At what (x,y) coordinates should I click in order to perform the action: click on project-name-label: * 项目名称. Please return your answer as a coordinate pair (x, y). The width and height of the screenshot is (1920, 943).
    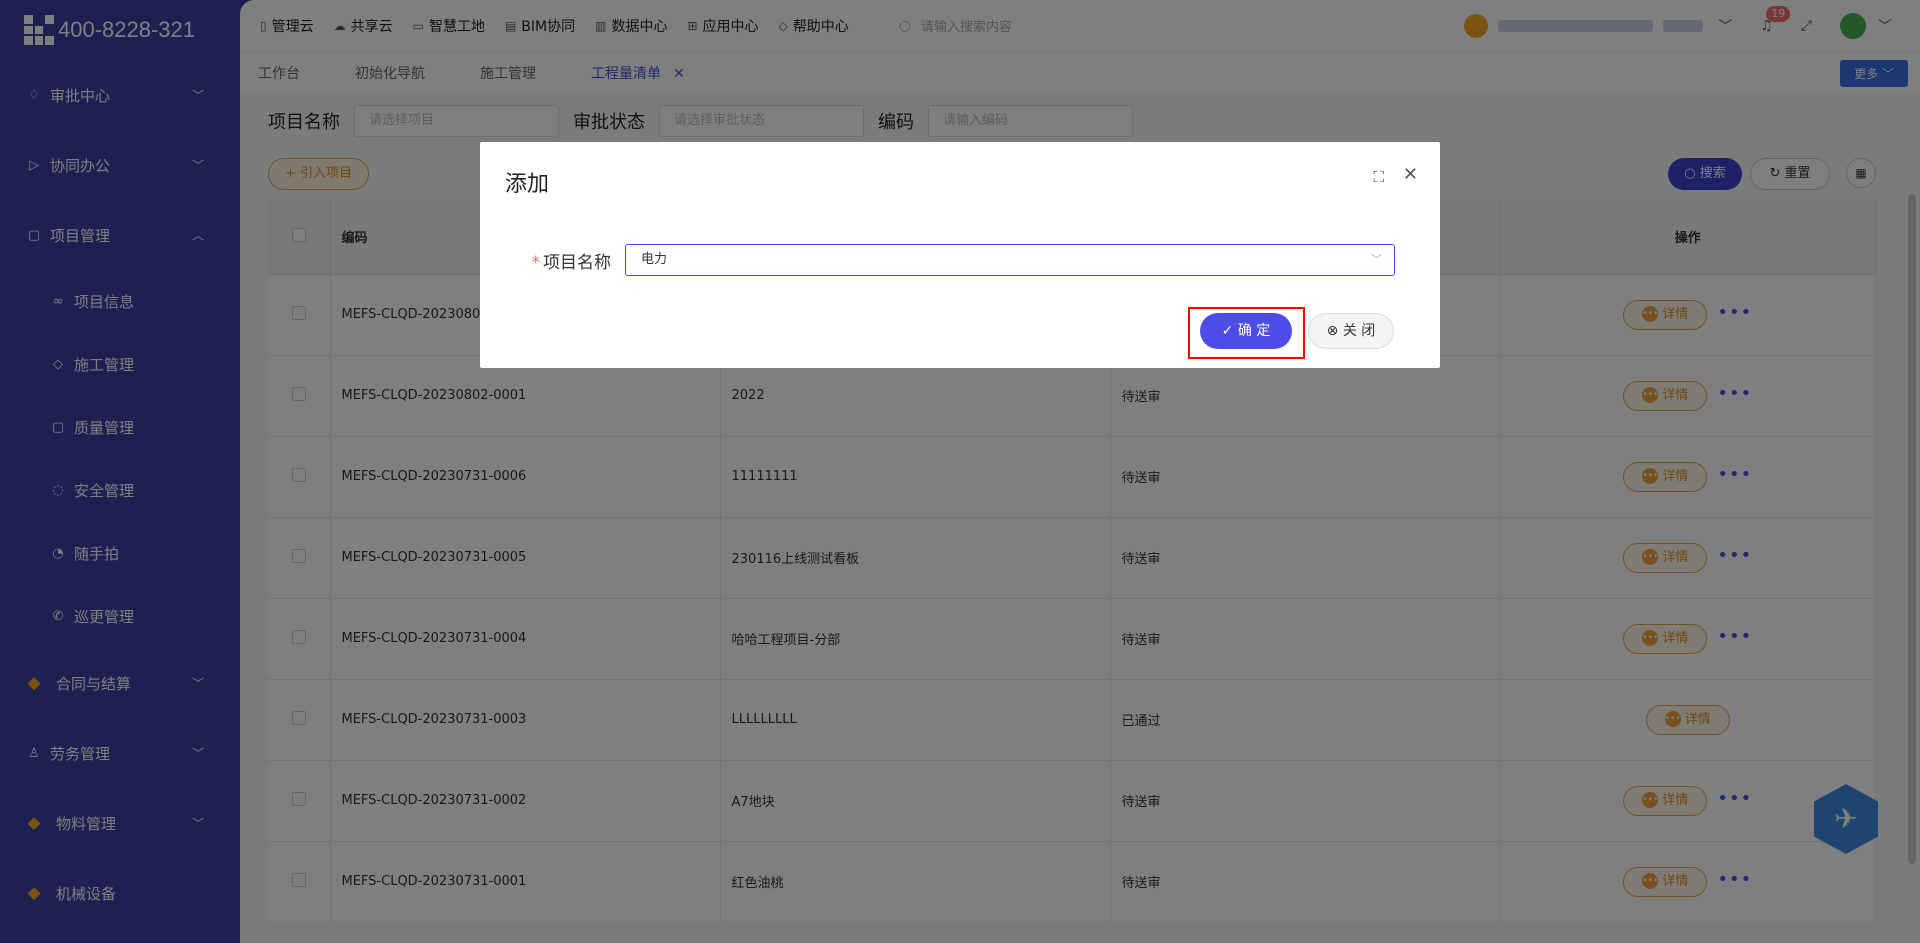
    Looking at the image, I should click on (571, 262).